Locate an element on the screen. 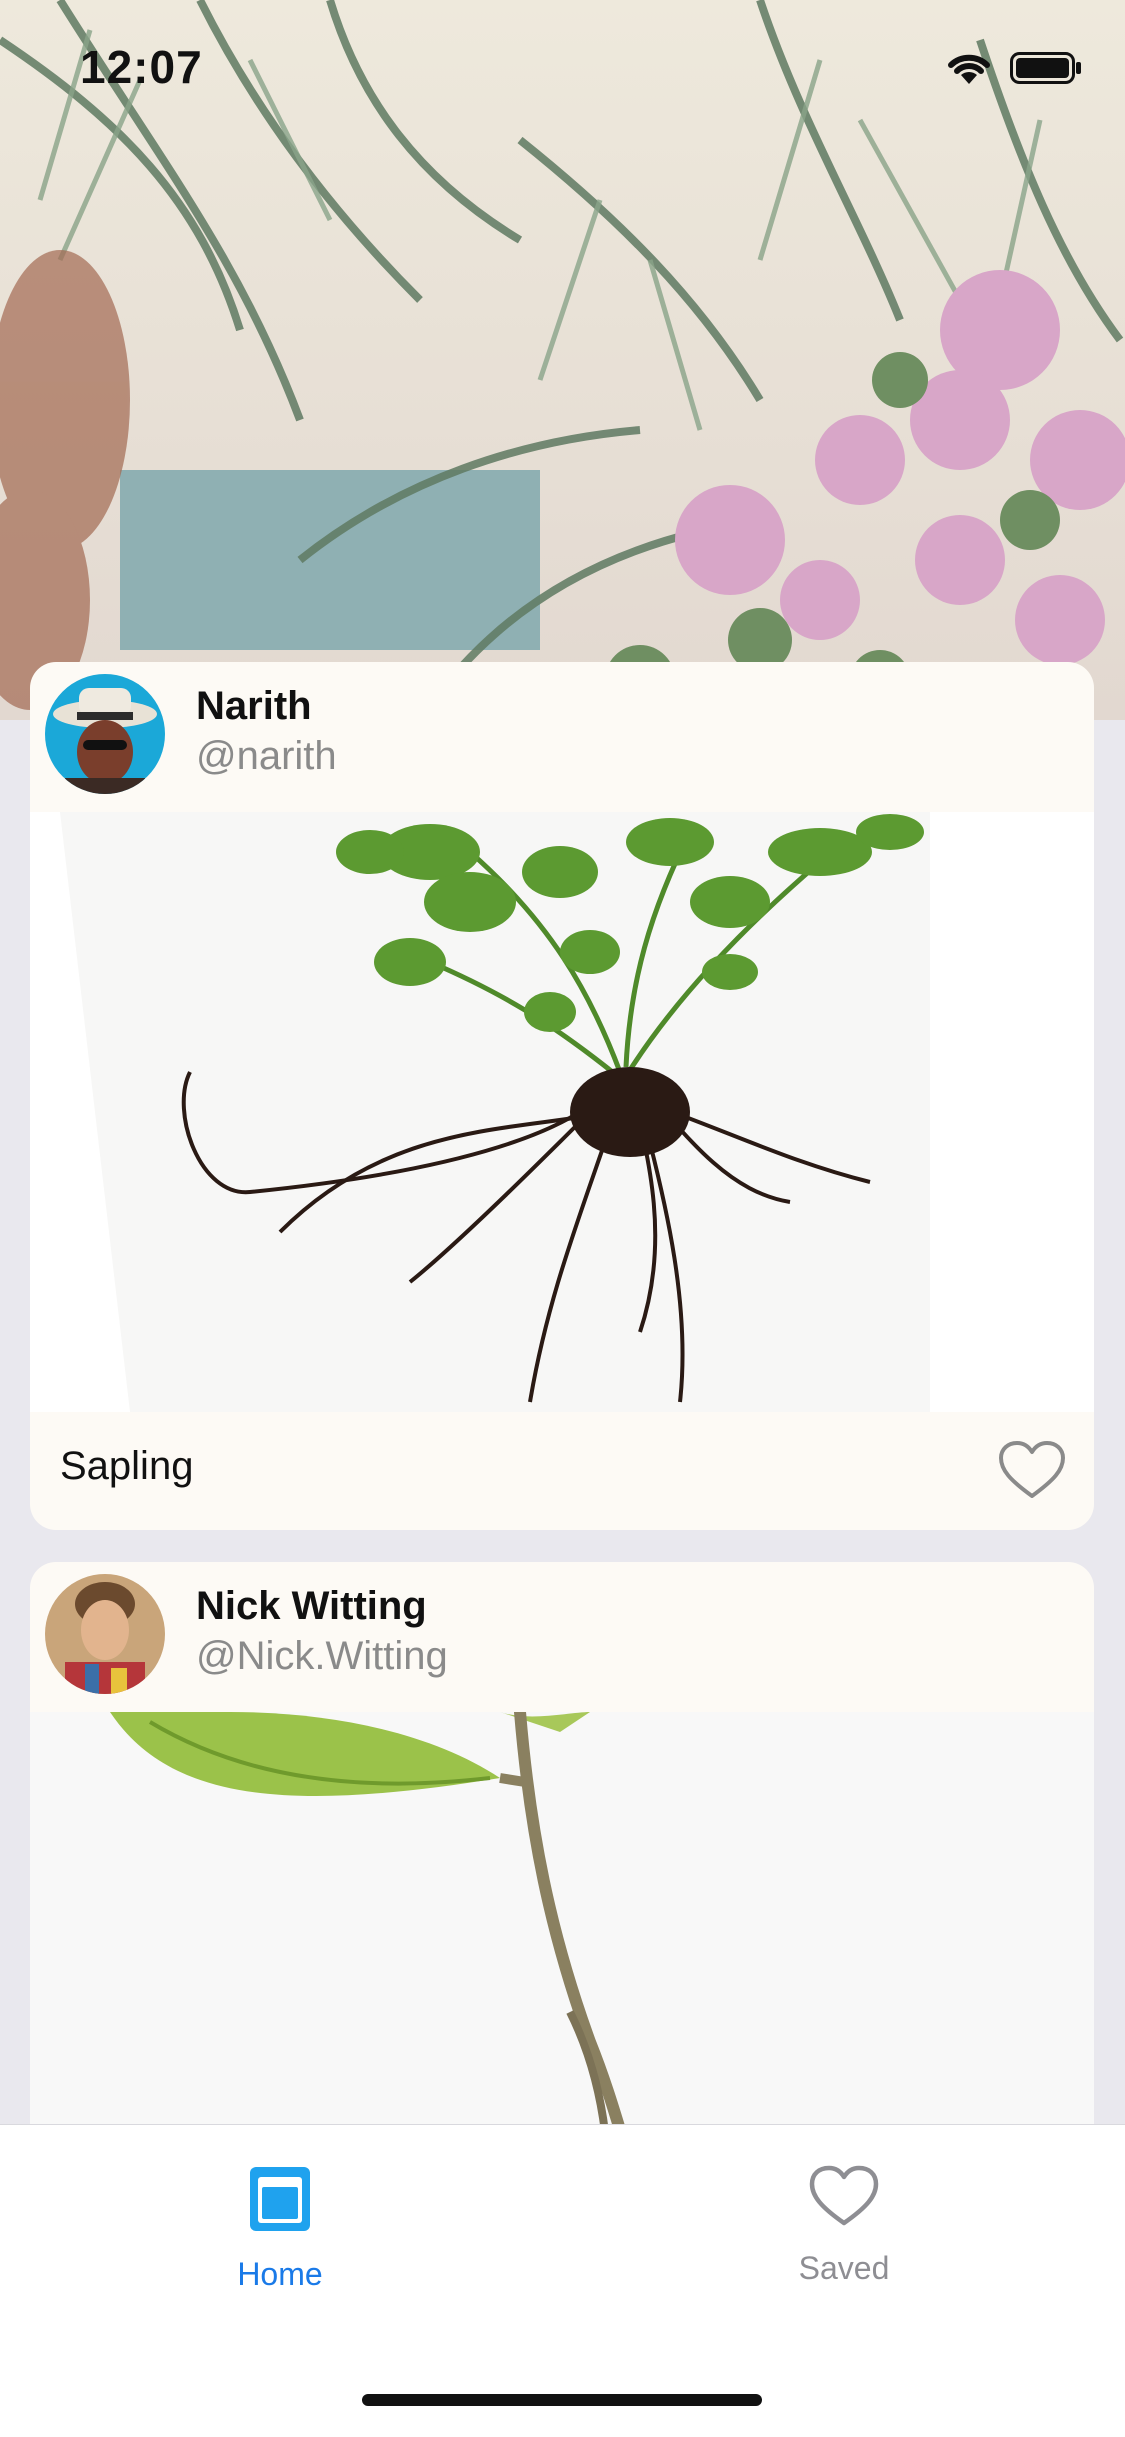  post-caption: Sapling is located at coordinates (127, 1466).